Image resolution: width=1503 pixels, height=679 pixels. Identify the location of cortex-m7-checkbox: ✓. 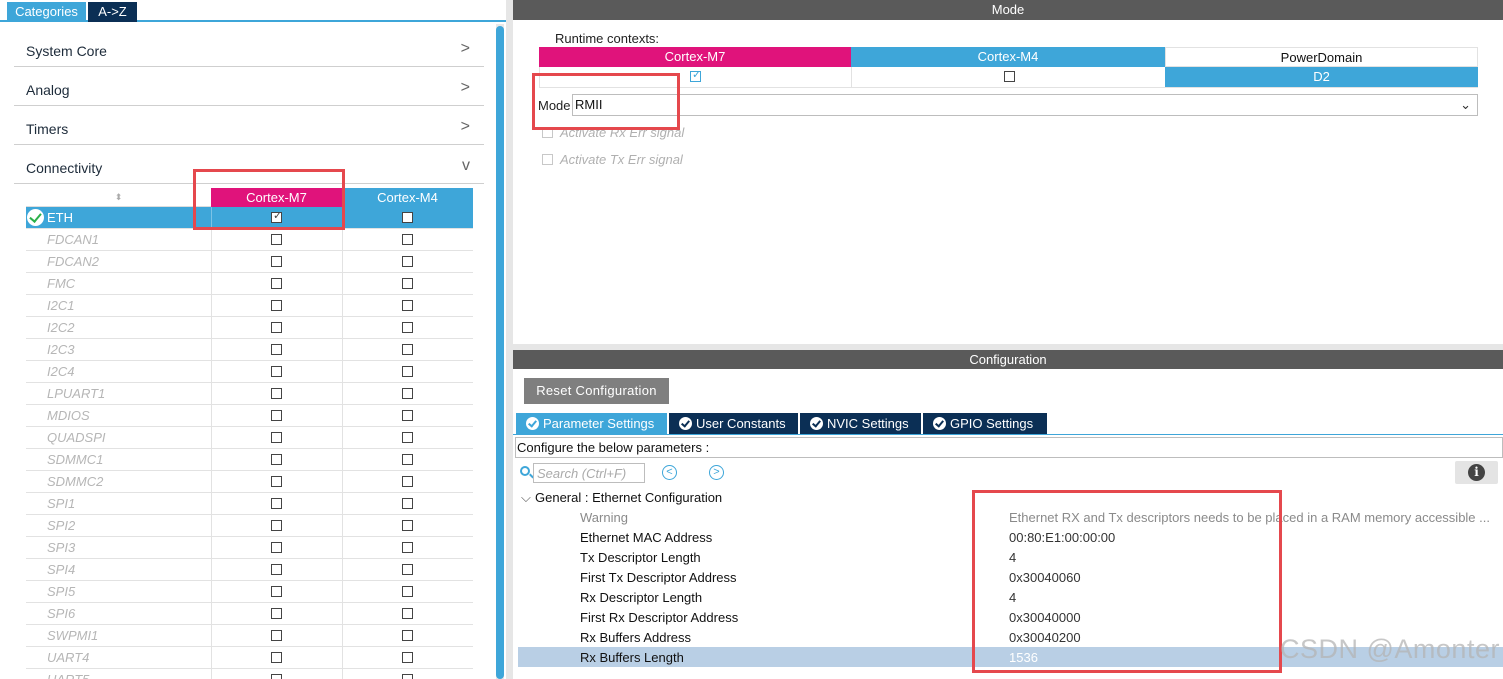
(695, 76).